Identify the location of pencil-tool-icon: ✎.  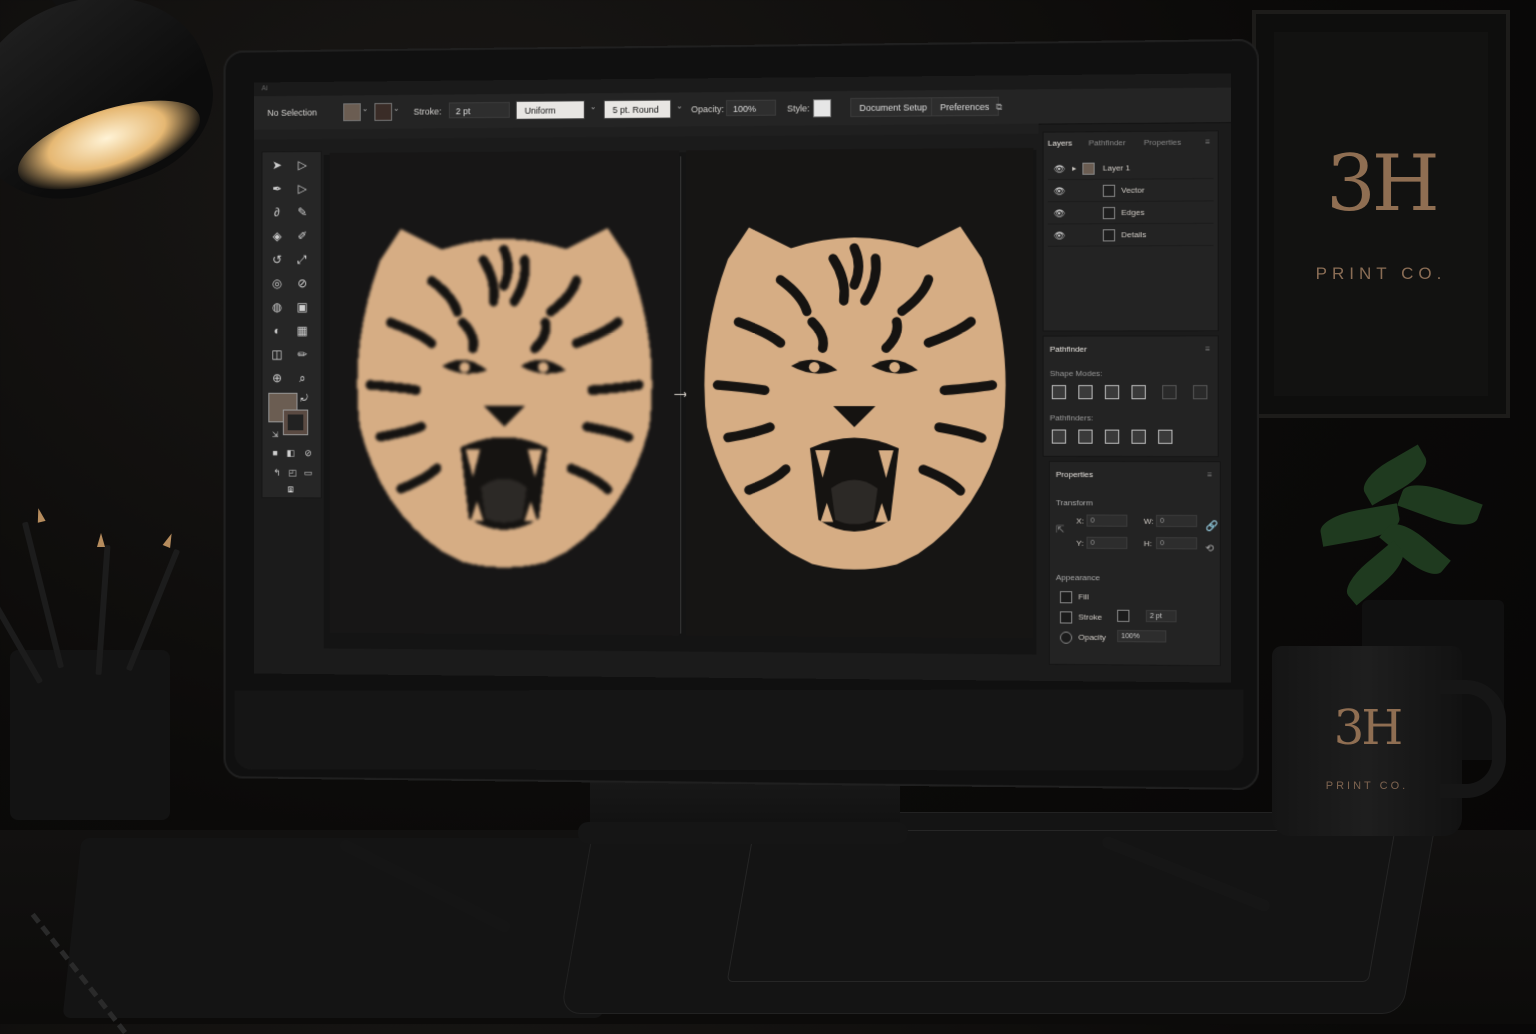
(303, 212).